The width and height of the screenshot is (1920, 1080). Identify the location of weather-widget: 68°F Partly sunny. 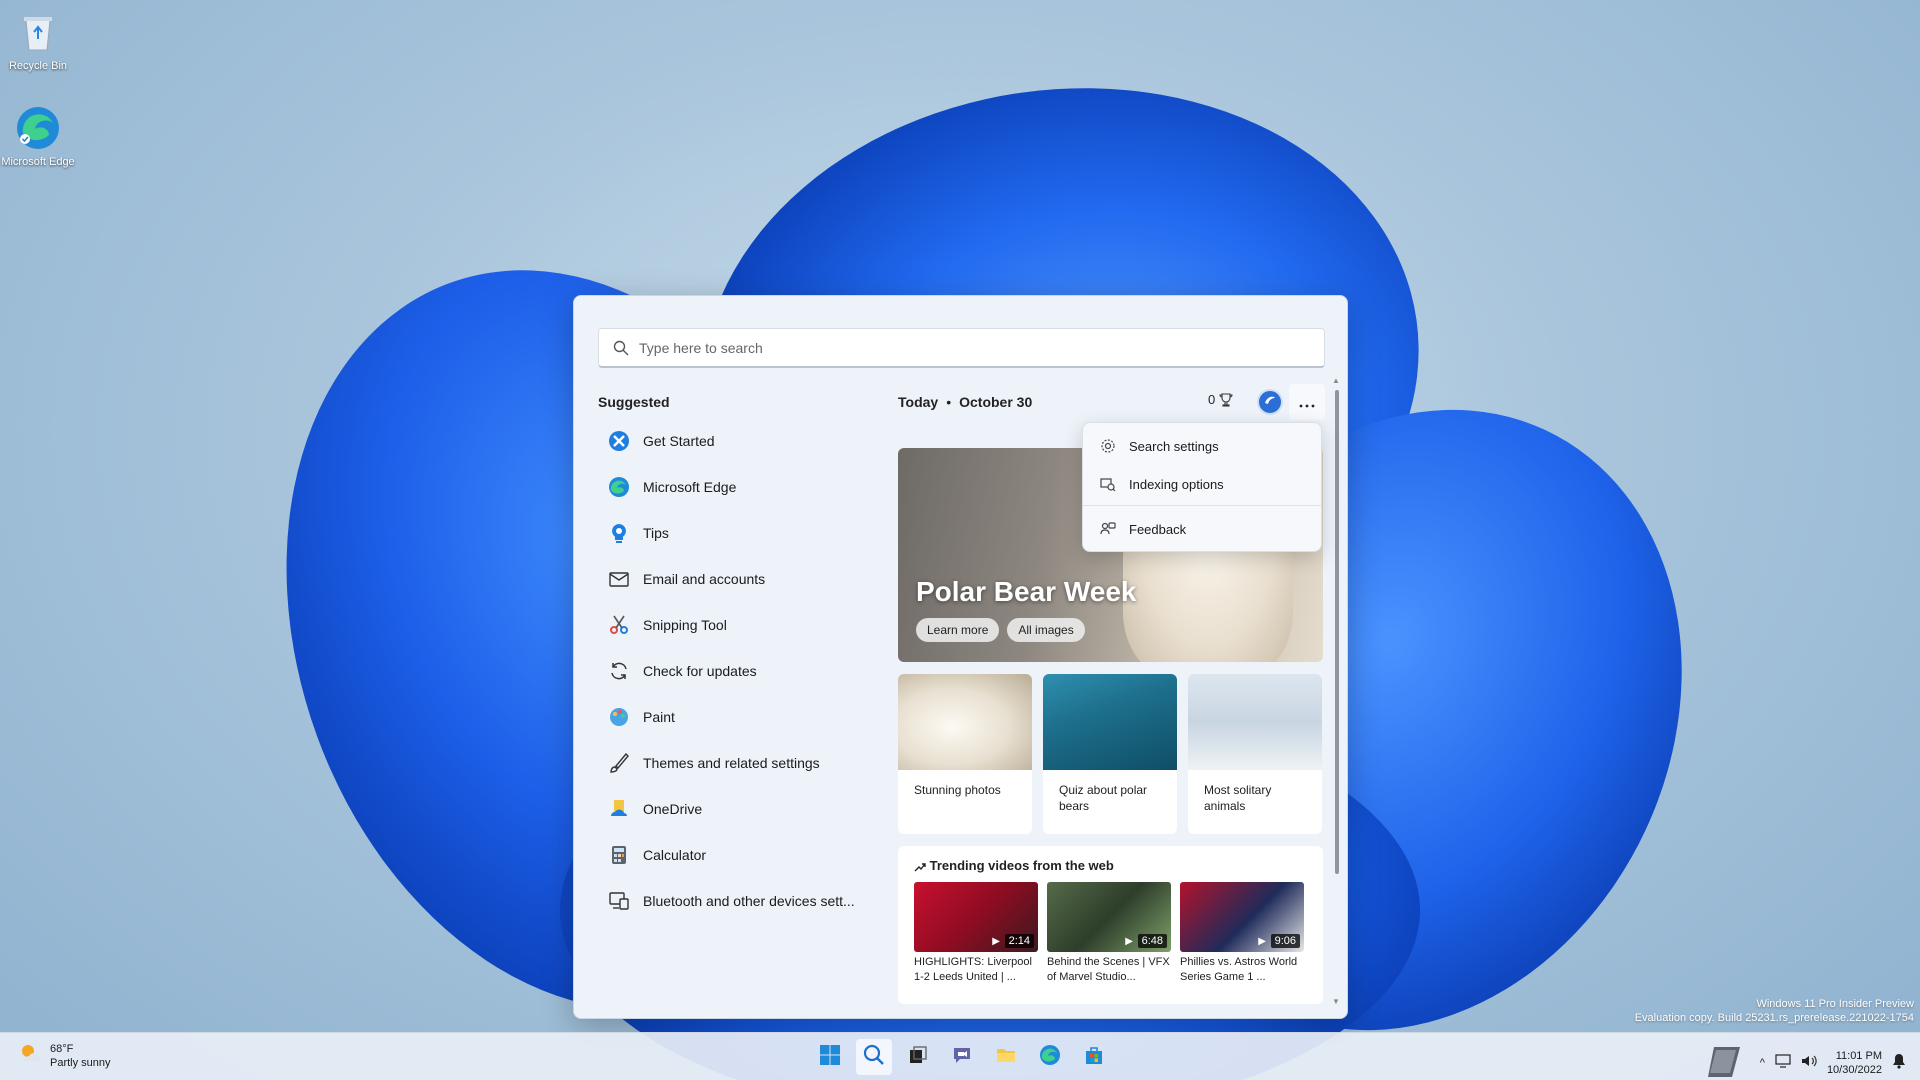
(64, 1055).